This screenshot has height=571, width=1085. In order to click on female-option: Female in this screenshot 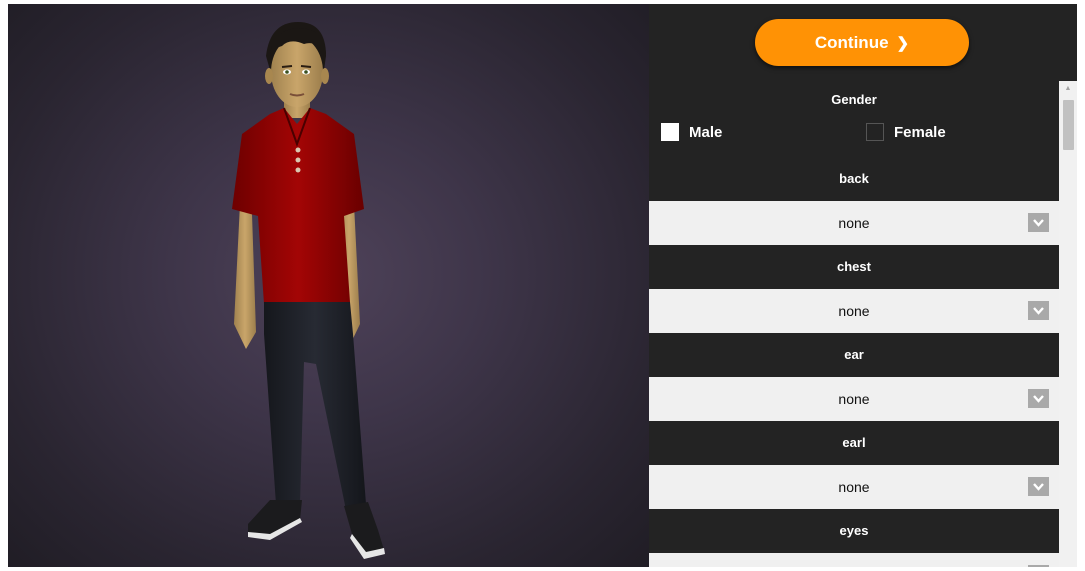, I will do `click(906, 132)`.